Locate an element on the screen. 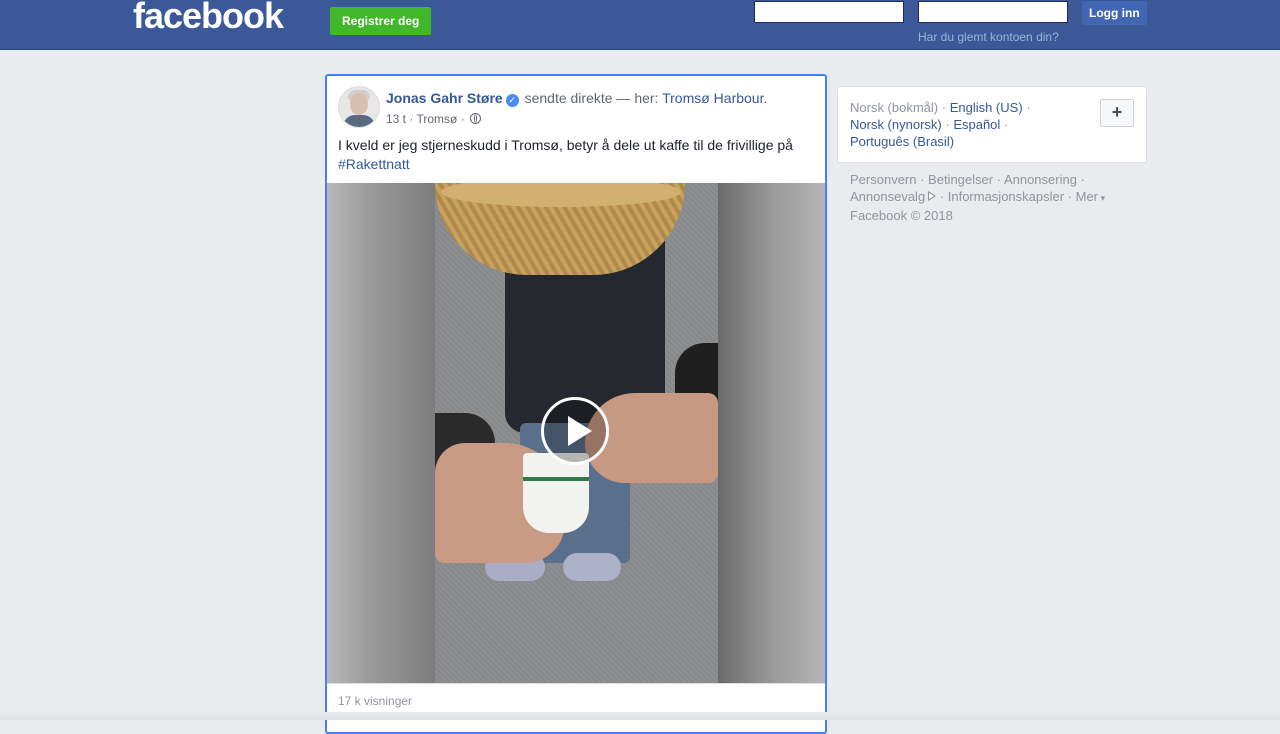 Image resolution: width=1280 pixels, height=734 pixels. language-link: Norsk (nynorsk) is located at coordinates (896, 124).